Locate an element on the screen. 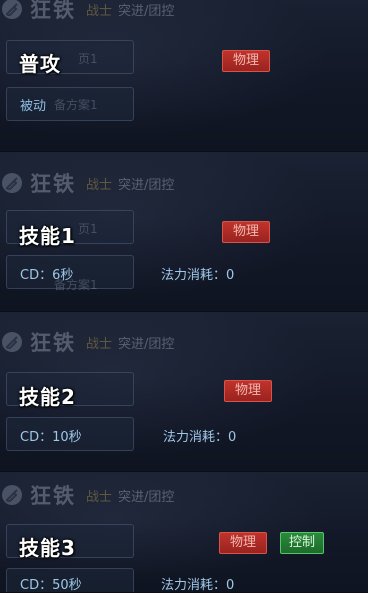  ghost-plan-label: 备方案1 is located at coordinates (76, 105).